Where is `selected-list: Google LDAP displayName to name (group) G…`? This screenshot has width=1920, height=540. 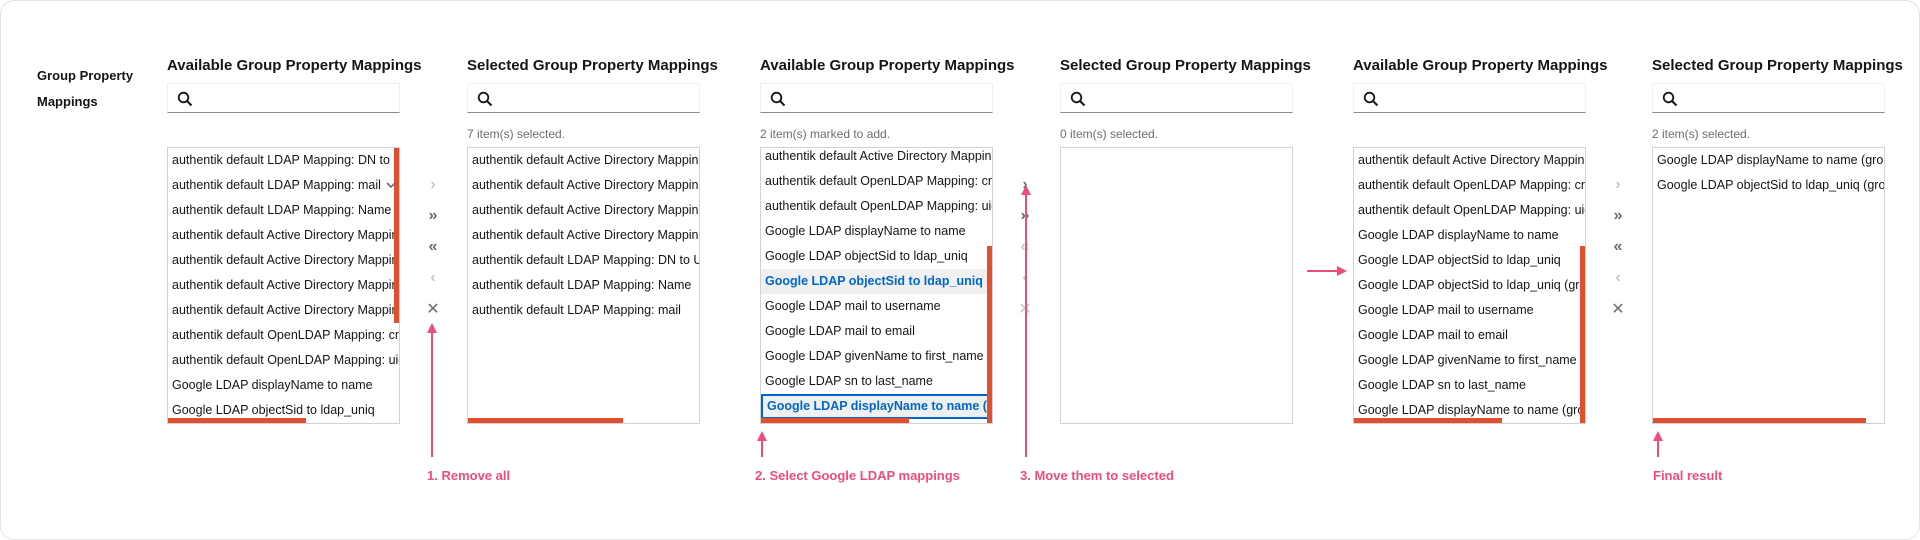 selected-list: Google LDAP displayName to name (group) G… is located at coordinates (1768, 285).